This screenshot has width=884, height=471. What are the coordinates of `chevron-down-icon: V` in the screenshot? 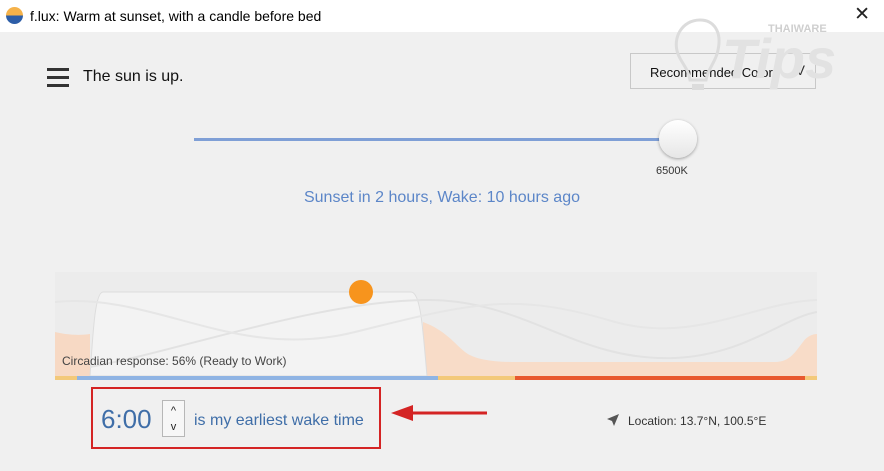 It's located at (800, 70).